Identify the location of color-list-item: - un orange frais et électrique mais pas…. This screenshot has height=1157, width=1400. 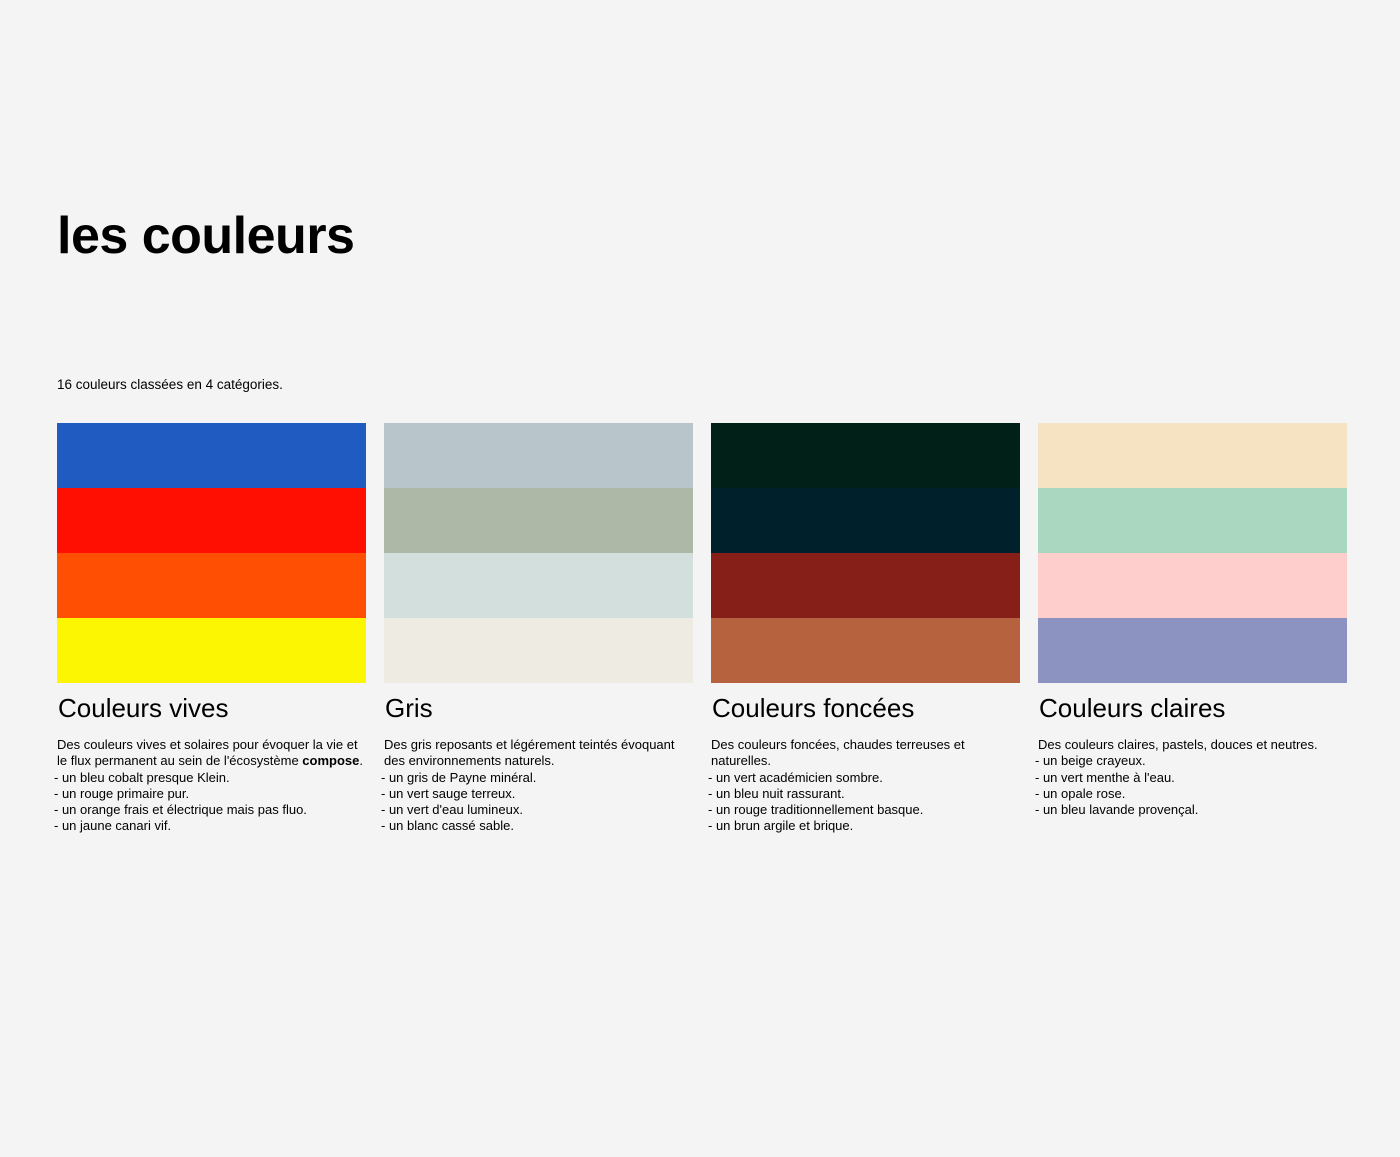
(180, 810).